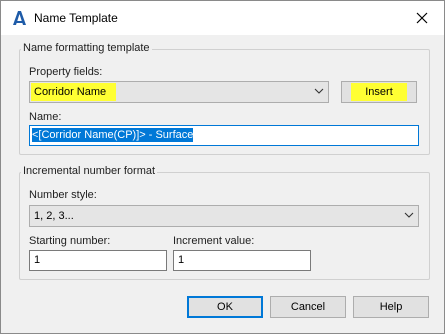 Image resolution: width=445 pixels, height=334 pixels. I want to click on name-formatting-group-label: Name formatting template, so click(86, 48).